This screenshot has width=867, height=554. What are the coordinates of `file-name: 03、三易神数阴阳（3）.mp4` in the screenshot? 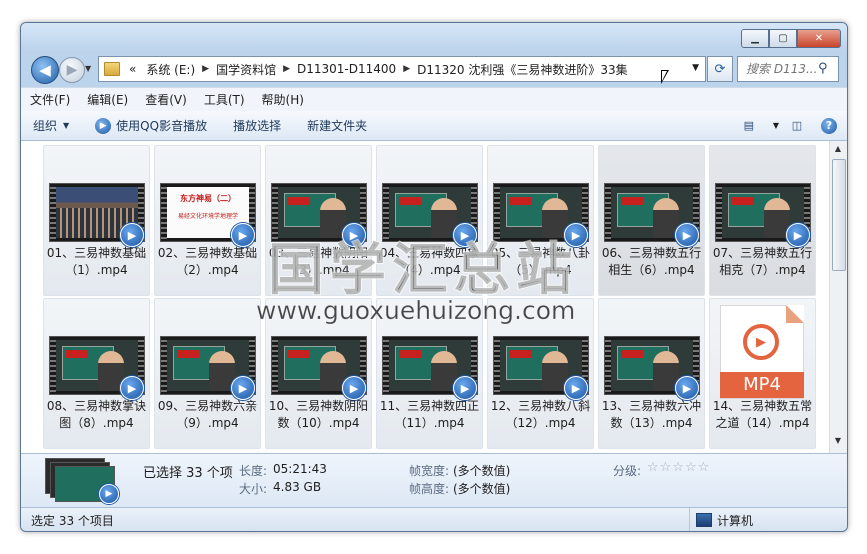 It's located at (318, 261).